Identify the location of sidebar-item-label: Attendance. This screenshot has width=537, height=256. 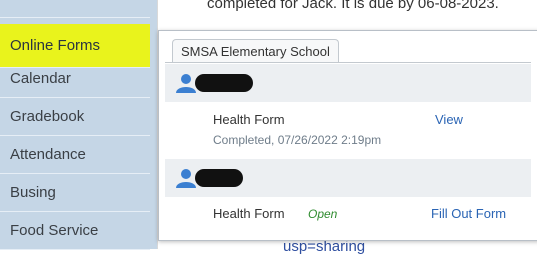
(48, 154).